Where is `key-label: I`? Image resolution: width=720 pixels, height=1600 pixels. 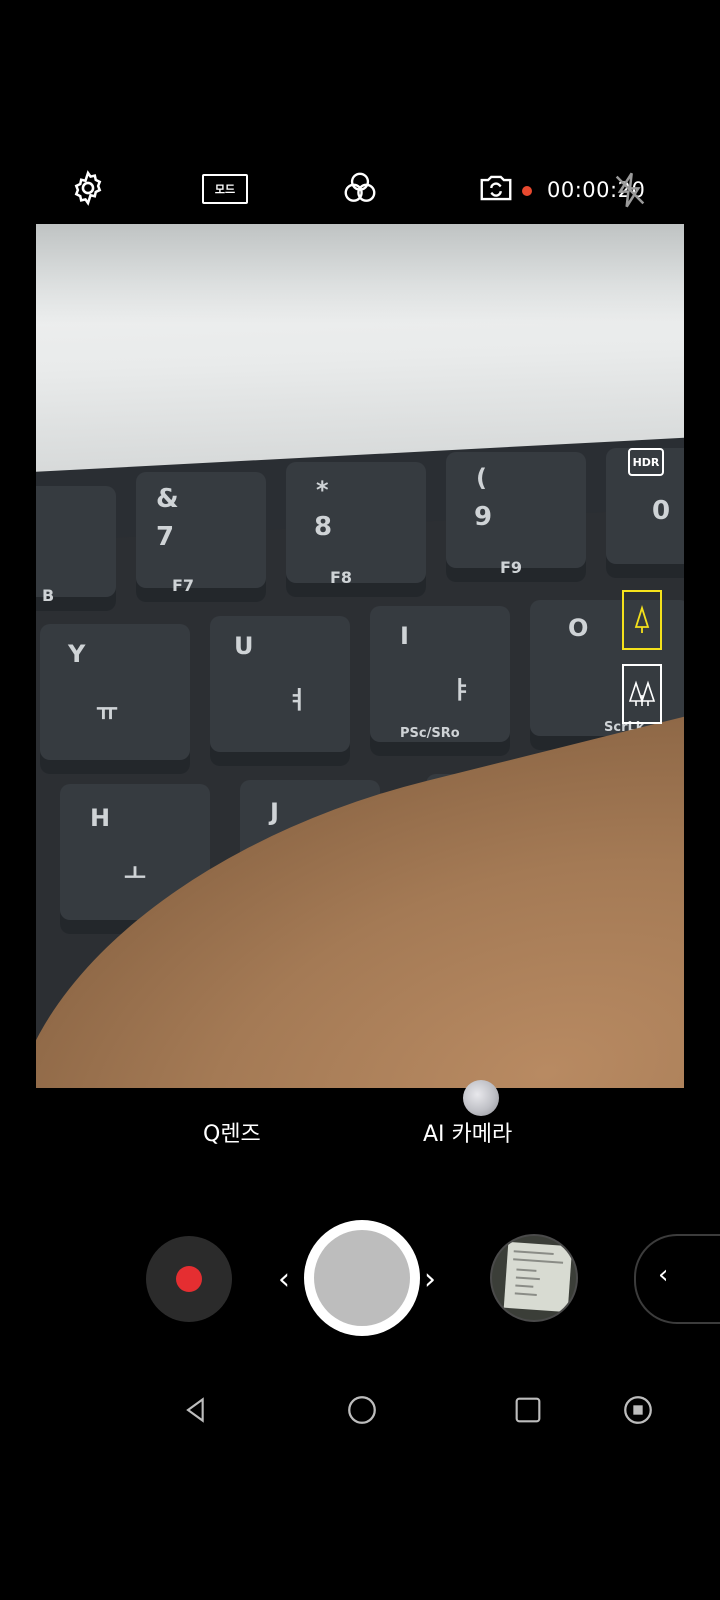 key-label: I is located at coordinates (404, 636).